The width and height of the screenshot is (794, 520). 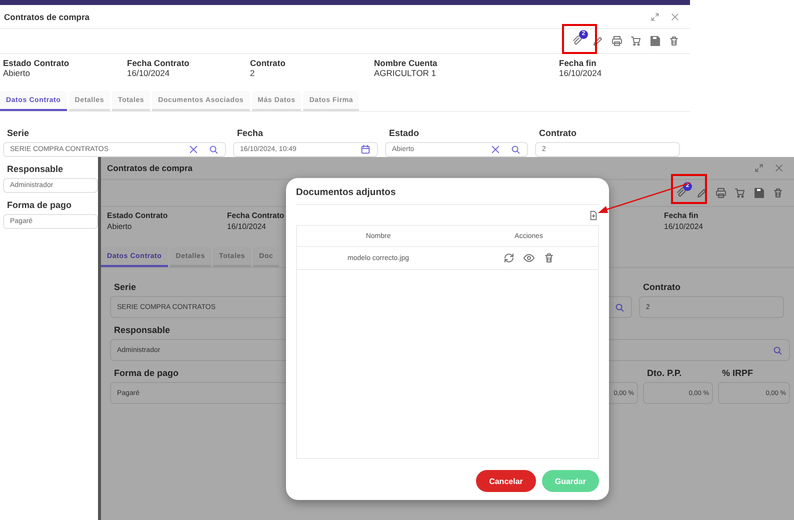 I want to click on cancel-button: Cancelar, so click(x=506, y=481).